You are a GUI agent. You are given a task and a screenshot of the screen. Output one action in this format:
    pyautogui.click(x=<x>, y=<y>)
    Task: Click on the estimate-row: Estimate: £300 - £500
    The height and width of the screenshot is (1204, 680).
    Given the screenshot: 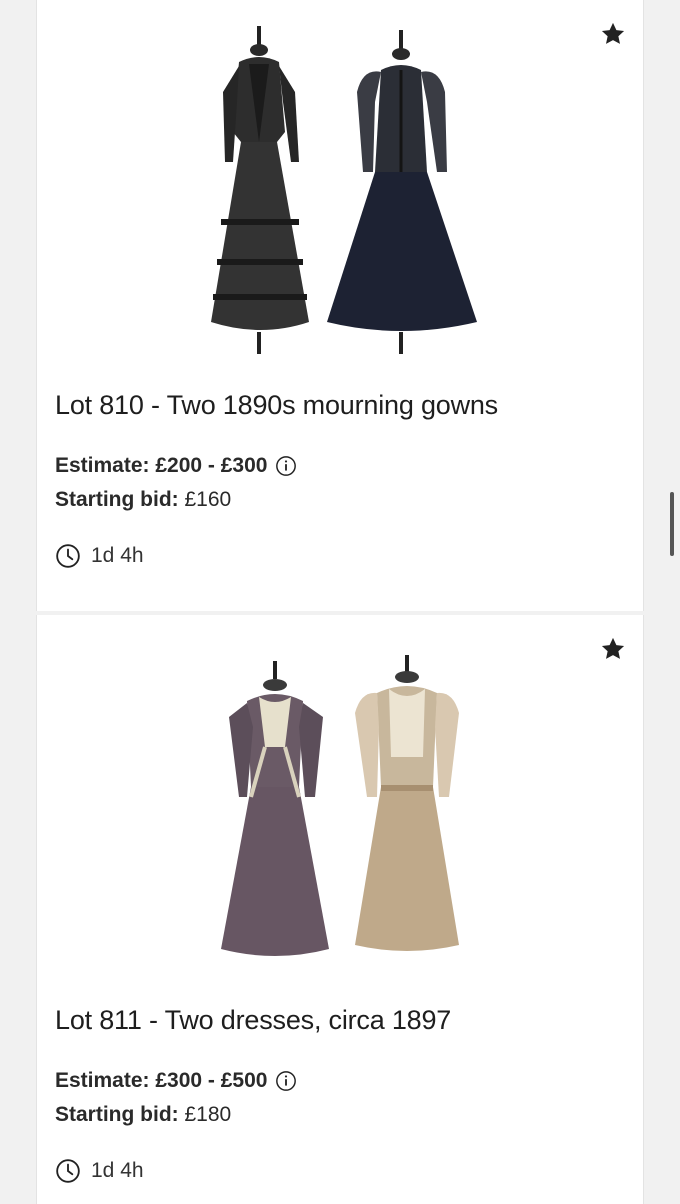 What is the action you would take?
    pyautogui.click(x=176, y=1081)
    